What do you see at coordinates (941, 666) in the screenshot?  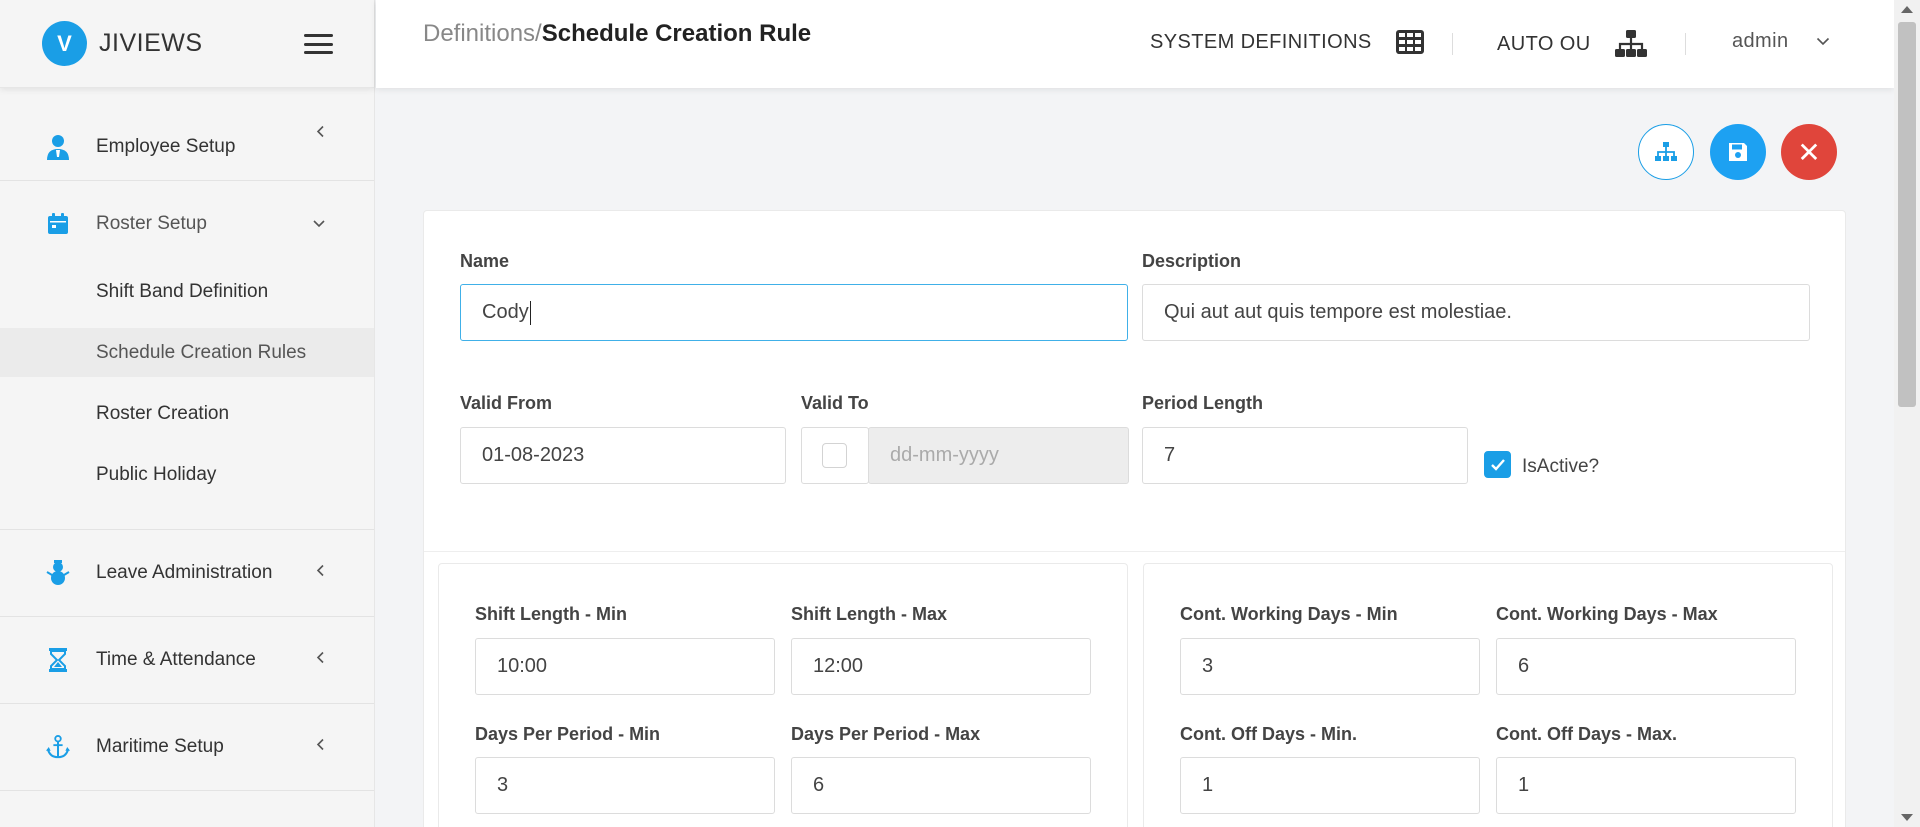 I see `shift-max-input: 12:00` at bounding box center [941, 666].